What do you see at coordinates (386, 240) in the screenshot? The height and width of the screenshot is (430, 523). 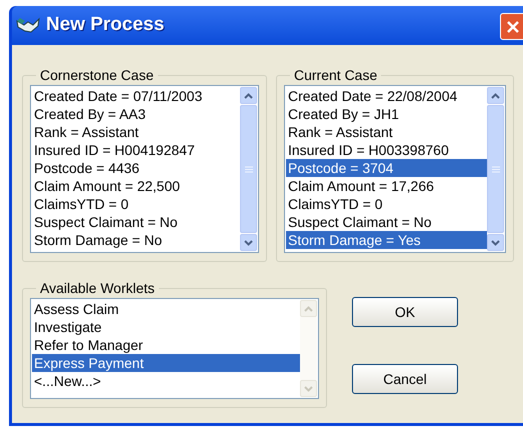 I see `list-item: Storm Damage = Yes` at bounding box center [386, 240].